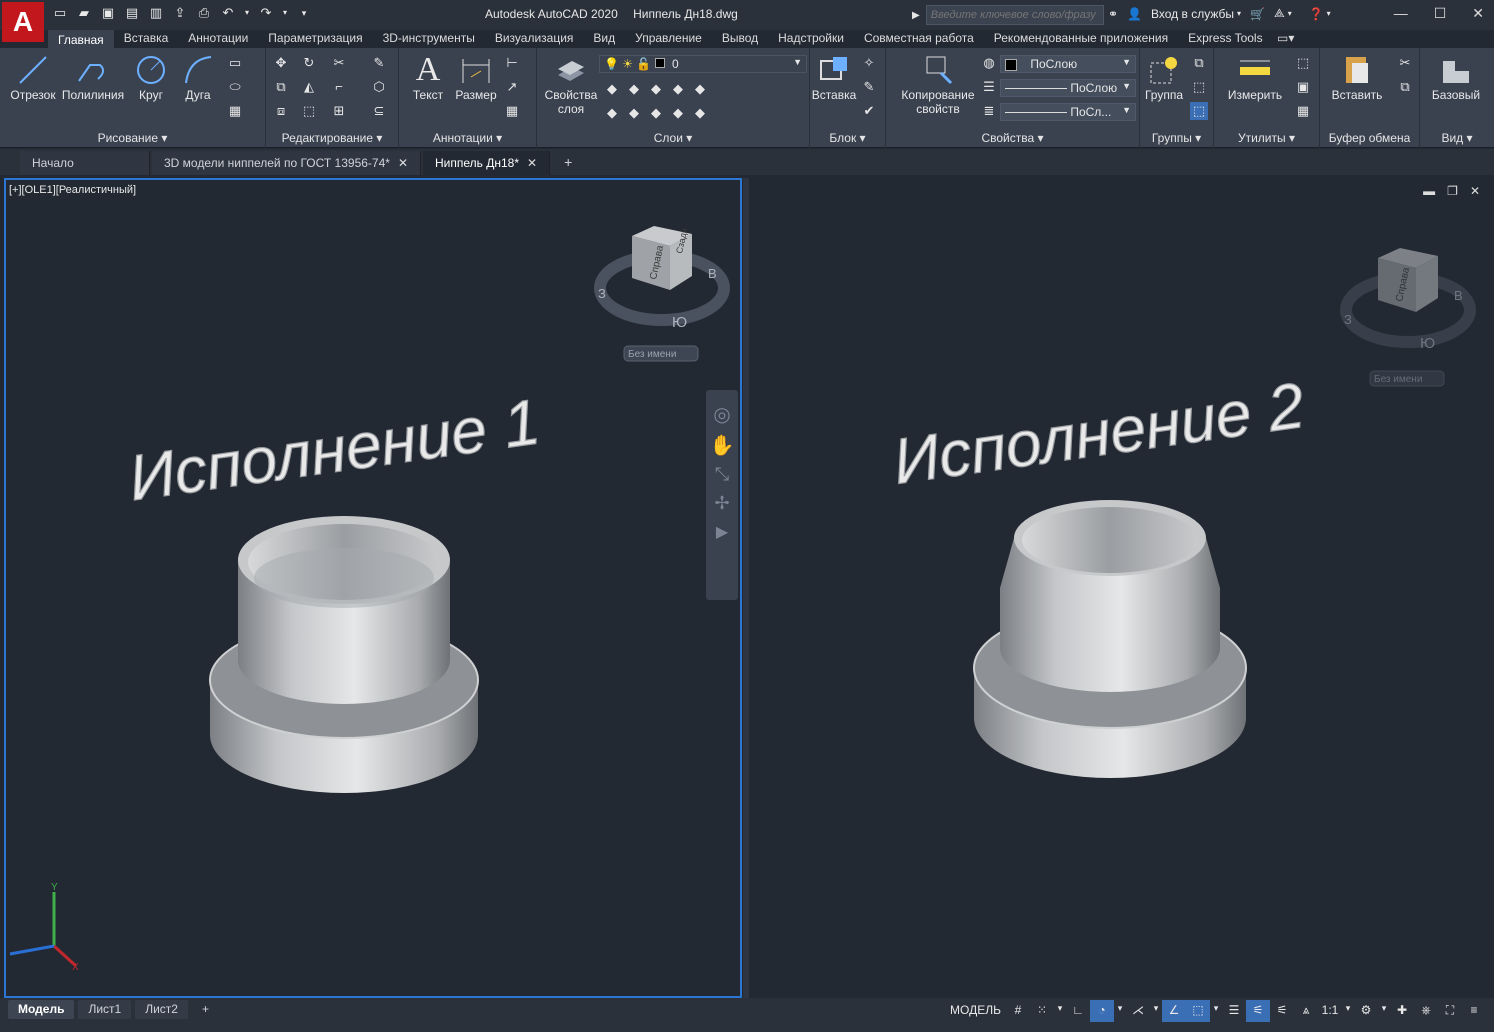  What do you see at coordinates (512, 87) in the screenshot?
I see `leader-icon: ↗` at bounding box center [512, 87].